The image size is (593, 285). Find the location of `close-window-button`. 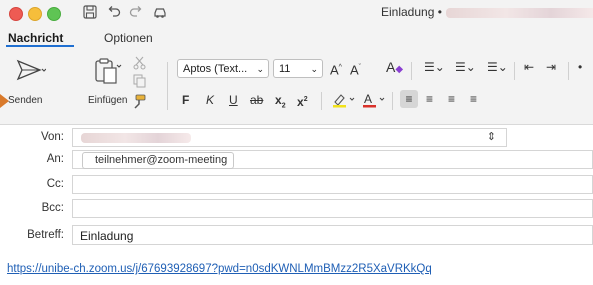

close-window-button is located at coordinates (16, 14).